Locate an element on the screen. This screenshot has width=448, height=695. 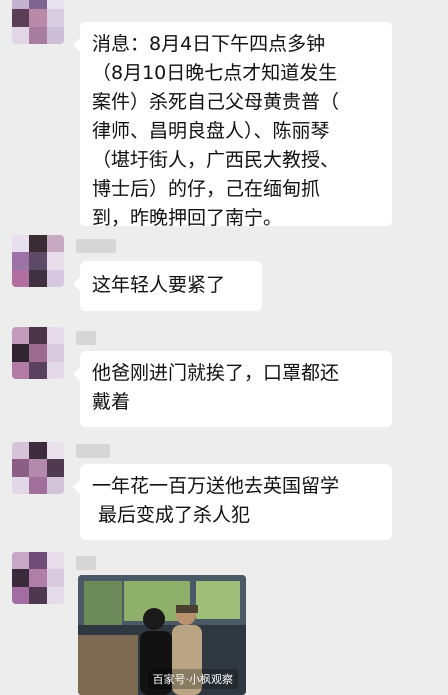
message-line: 一年花一百万送他去英国留学 is located at coordinates (216, 486).